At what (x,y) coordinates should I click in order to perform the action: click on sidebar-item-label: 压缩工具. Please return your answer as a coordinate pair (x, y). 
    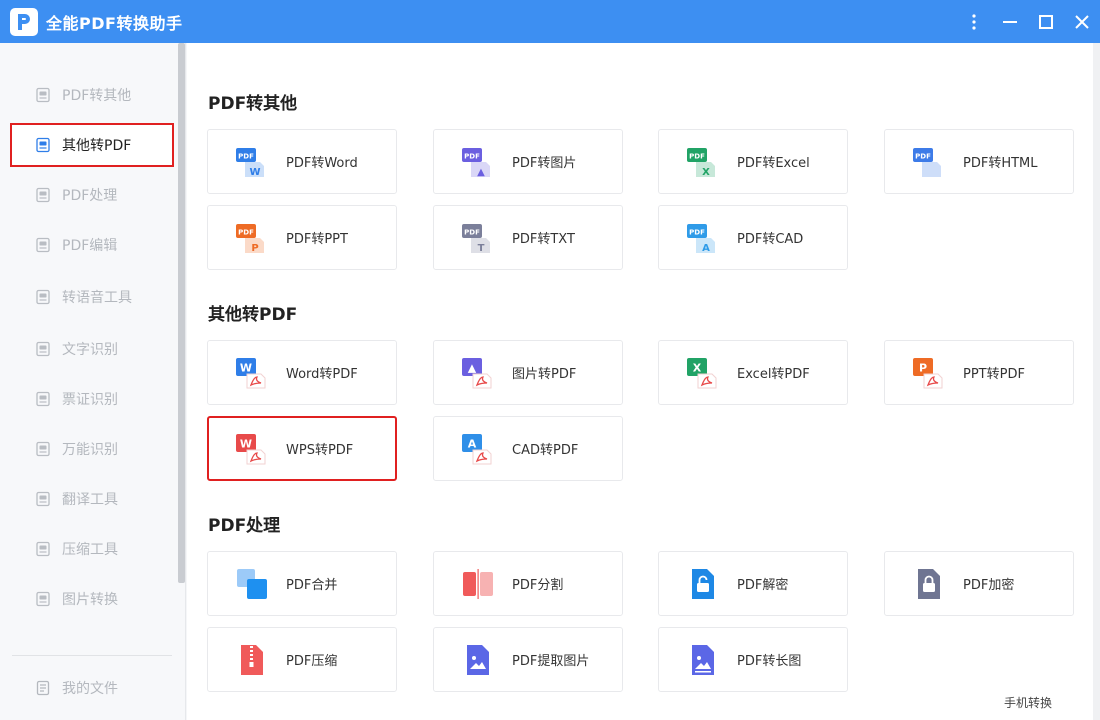
    Looking at the image, I should click on (90, 550).